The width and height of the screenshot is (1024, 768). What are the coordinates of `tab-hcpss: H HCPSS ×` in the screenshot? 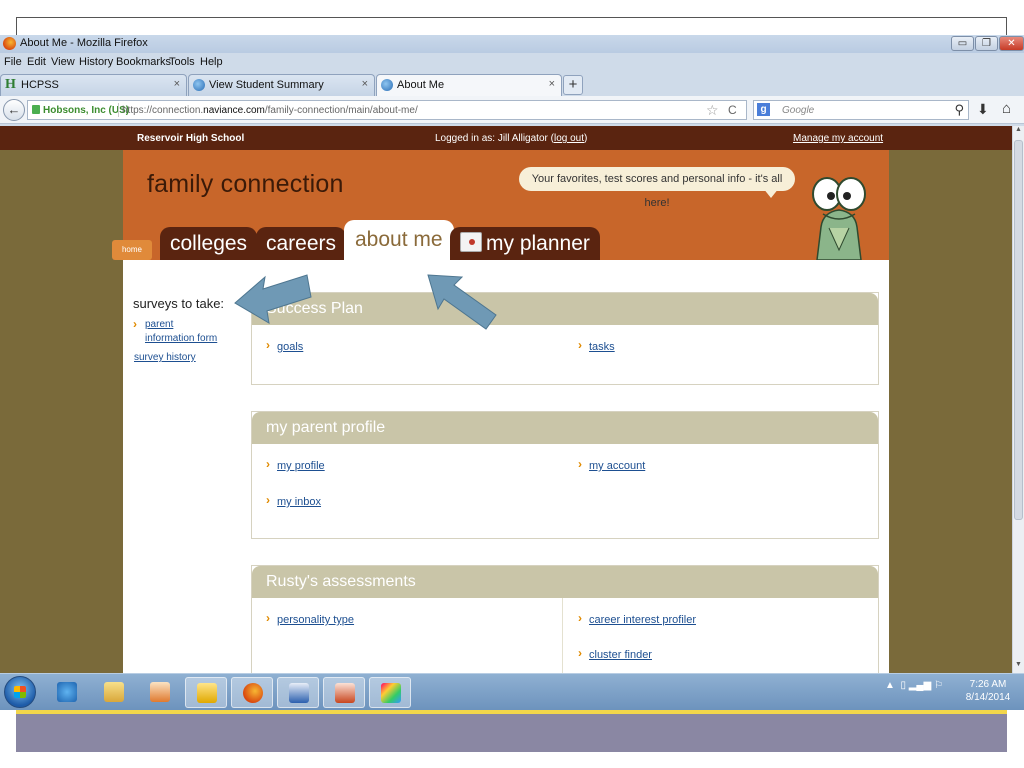 It's located at (93, 85).